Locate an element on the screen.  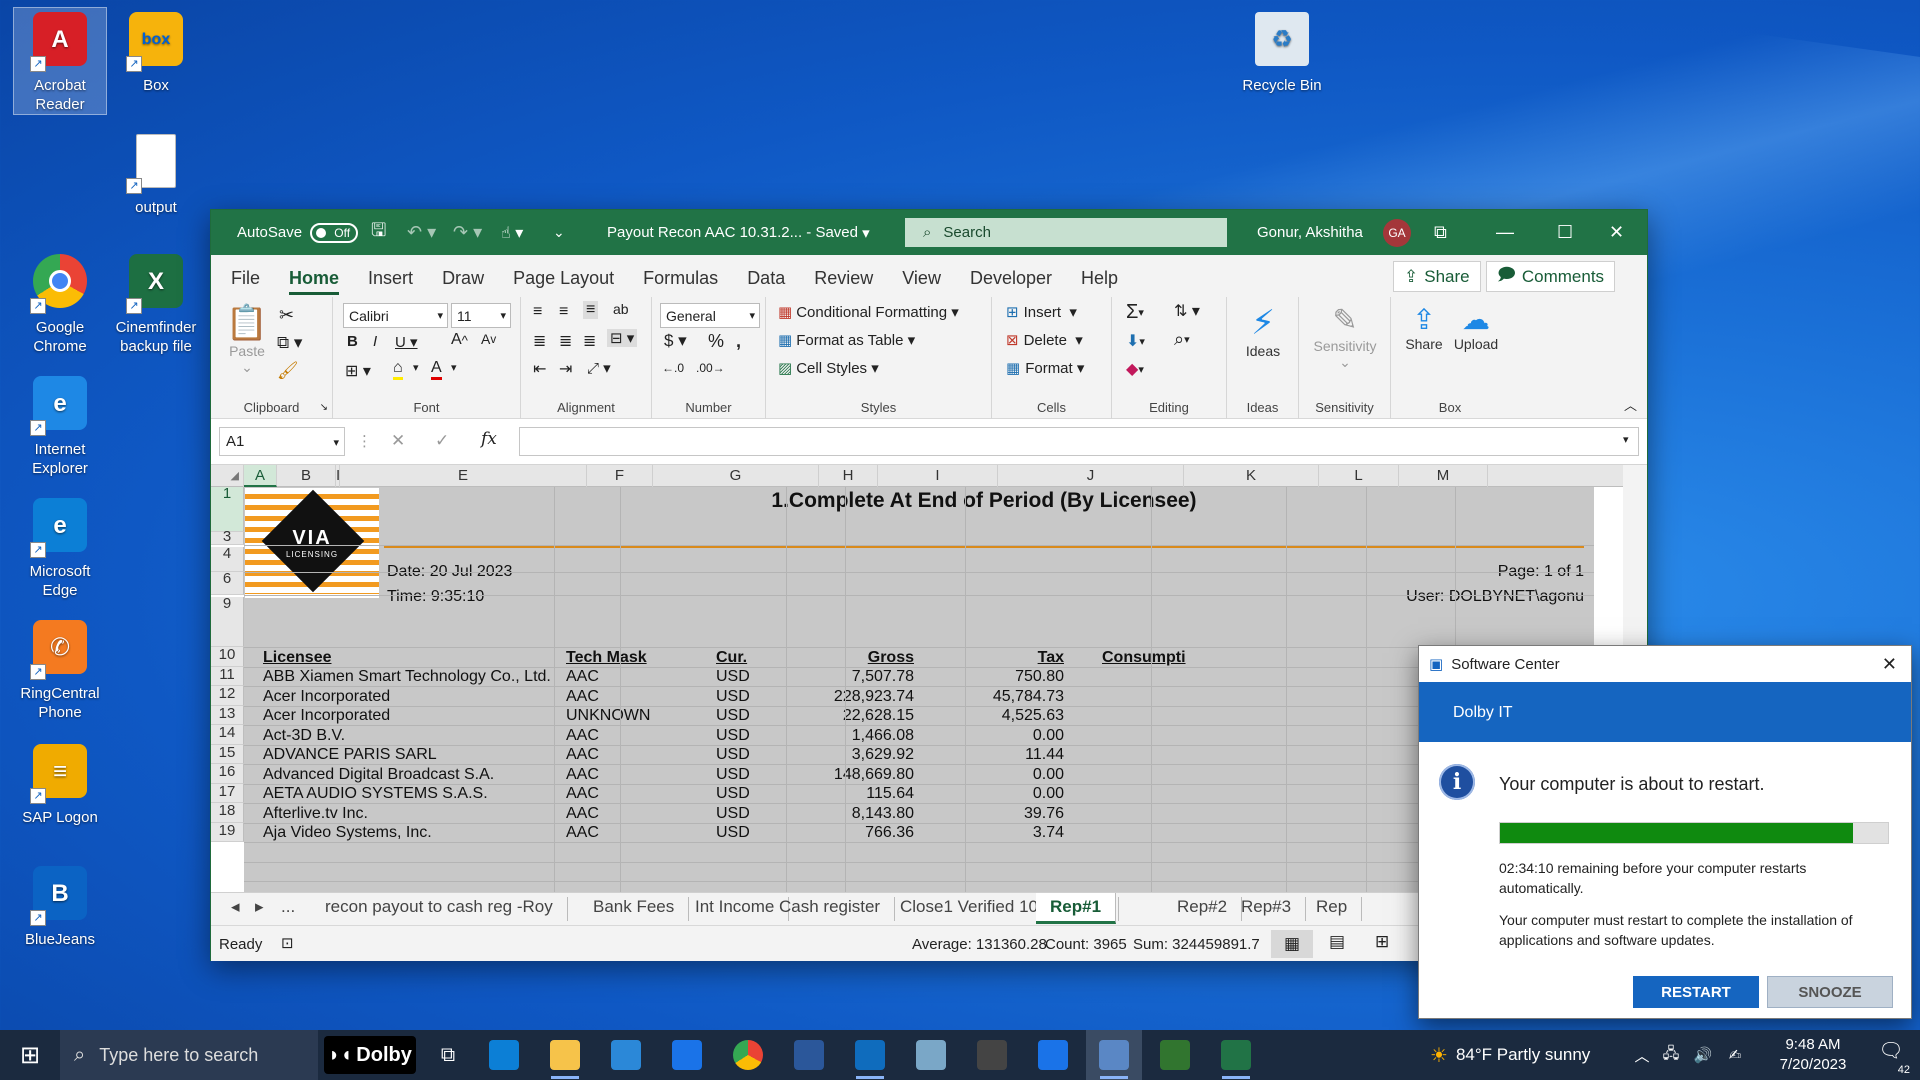
software-center-icon is located at coordinates (1114, 1055).